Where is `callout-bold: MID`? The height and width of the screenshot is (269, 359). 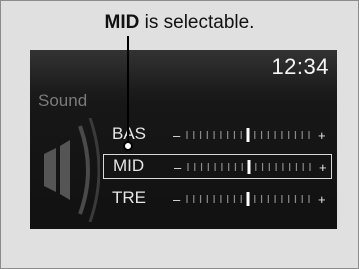 callout-bold: MID is located at coordinates (122, 22).